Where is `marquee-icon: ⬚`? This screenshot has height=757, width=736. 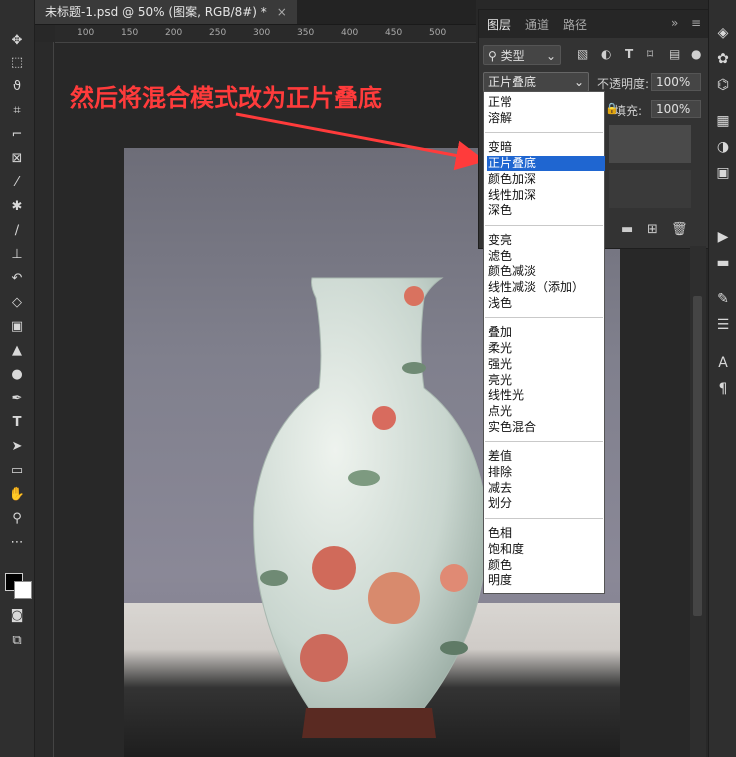 marquee-icon: ⬚ is located at coordinates (17, 62).